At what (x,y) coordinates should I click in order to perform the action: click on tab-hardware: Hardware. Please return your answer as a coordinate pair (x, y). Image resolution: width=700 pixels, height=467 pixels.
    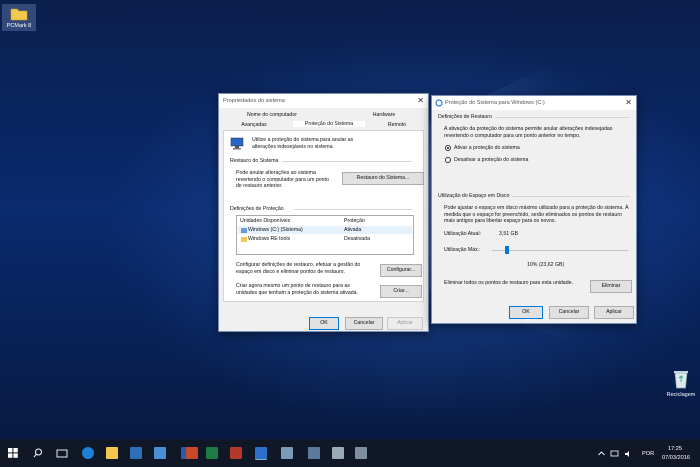
    Looking at the image, I should click on (384, 115).